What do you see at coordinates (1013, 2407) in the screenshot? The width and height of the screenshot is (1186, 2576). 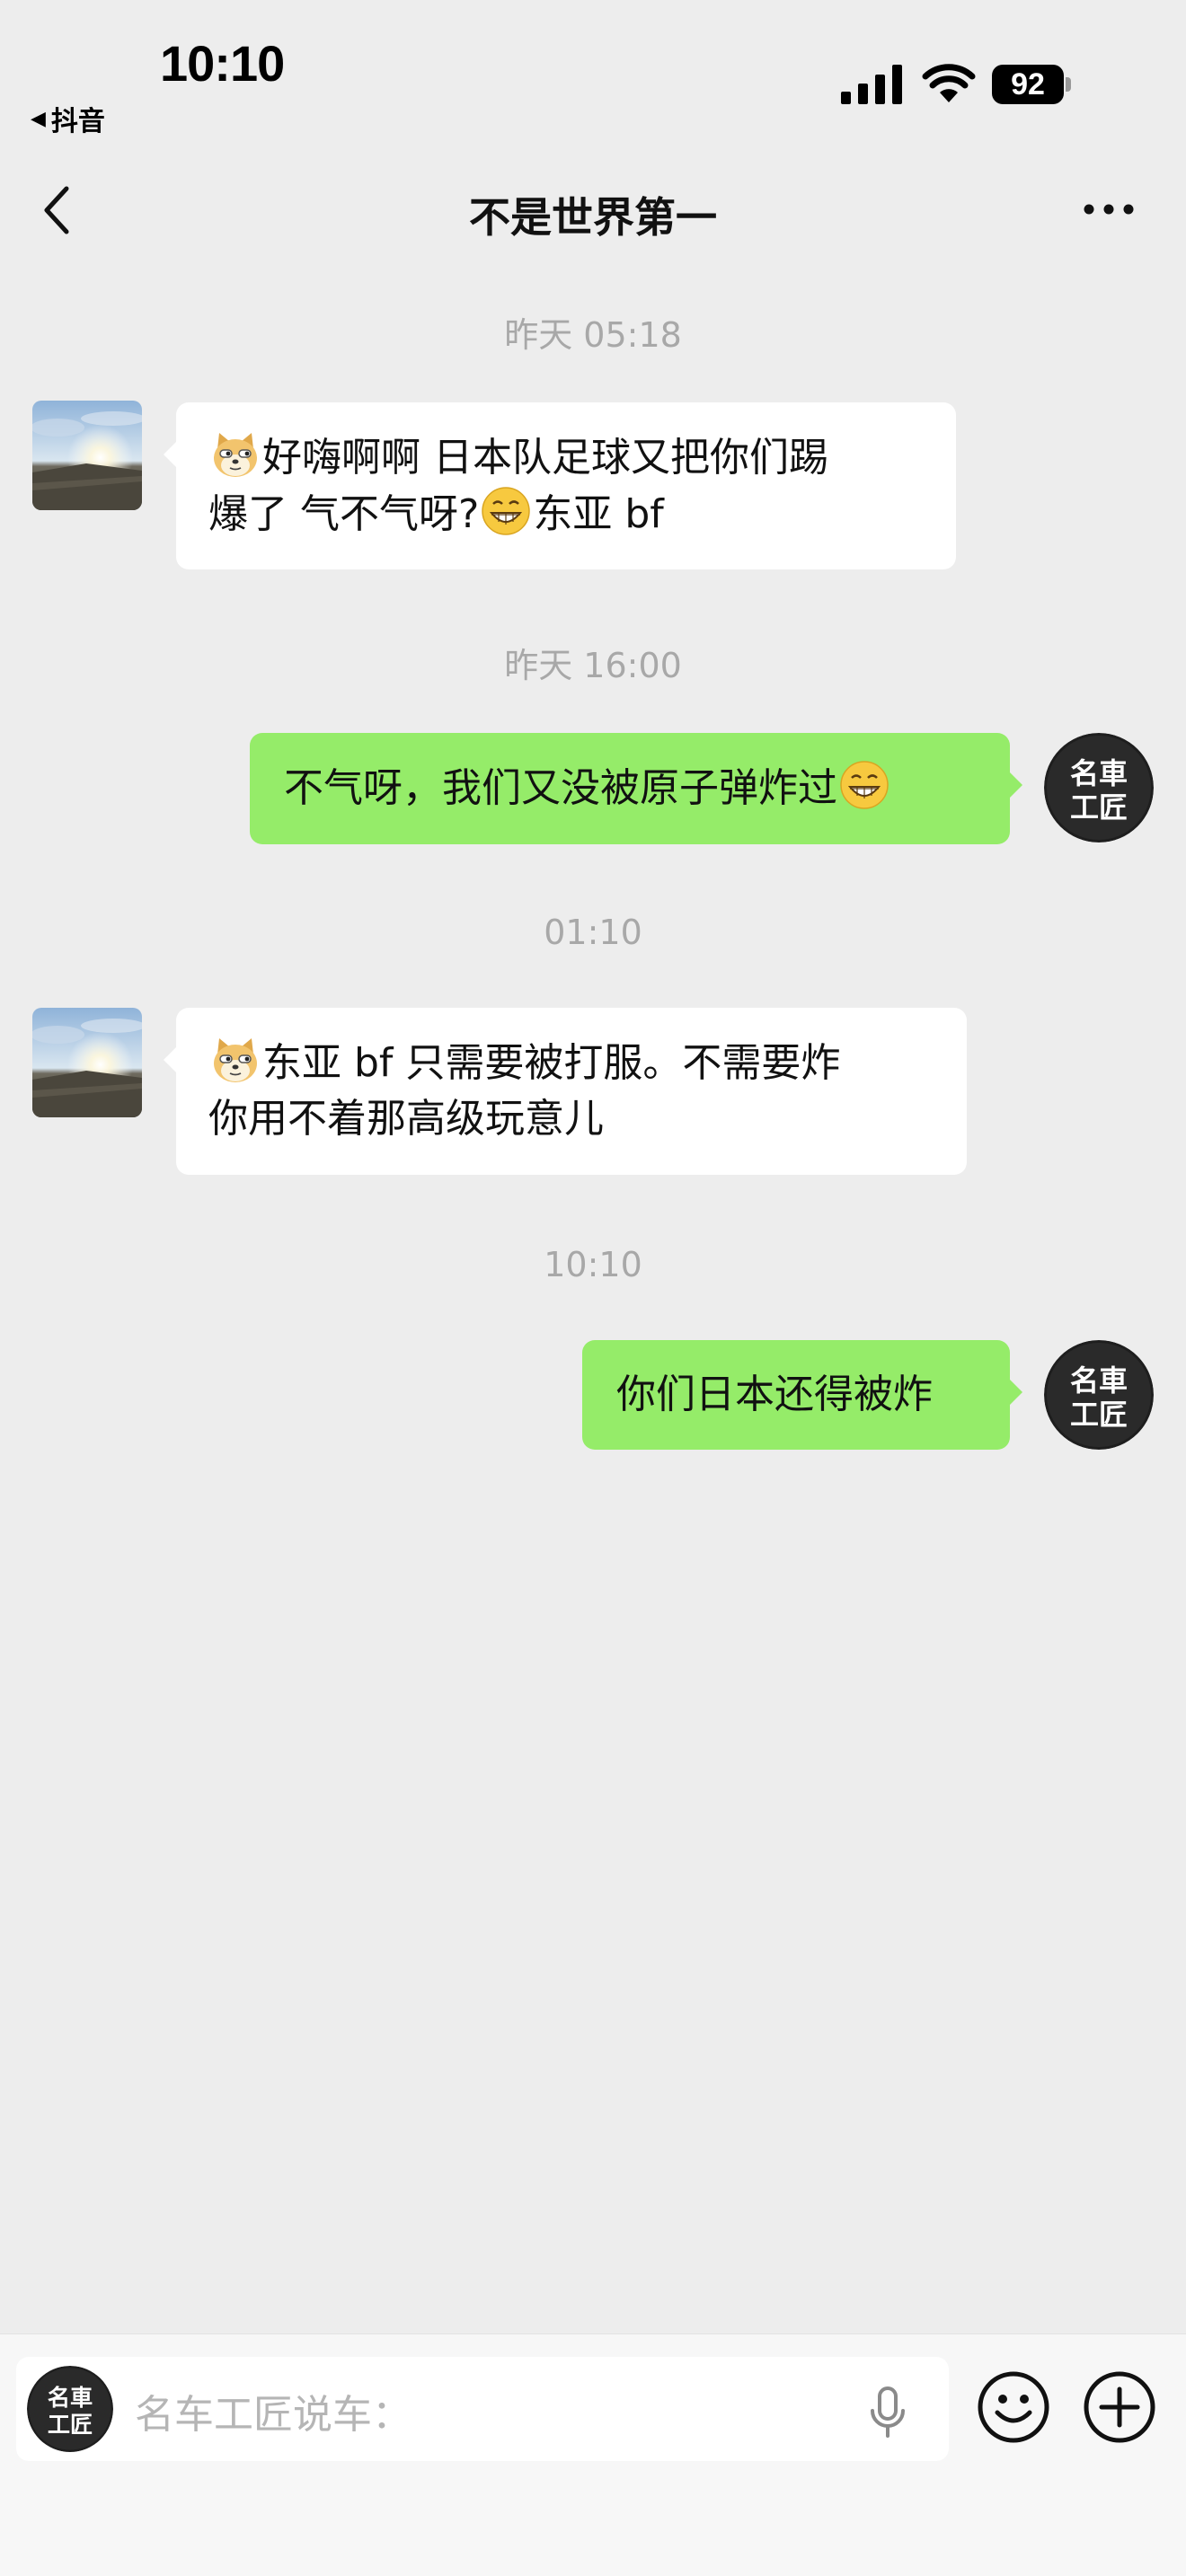 I see `emoji-icon` at bounding box center [1013, 2407].